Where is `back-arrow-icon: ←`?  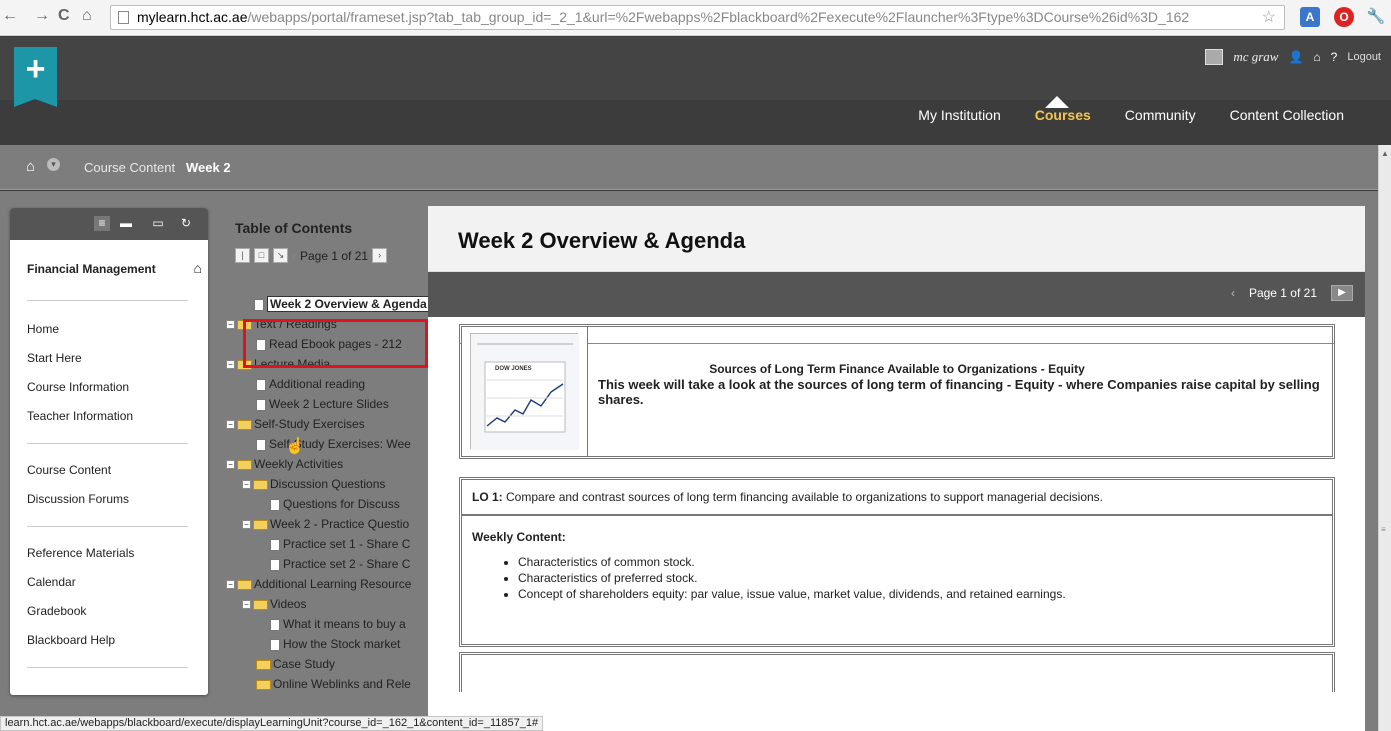 back-arrow-icon: ← is located at coordinates (10, 16).